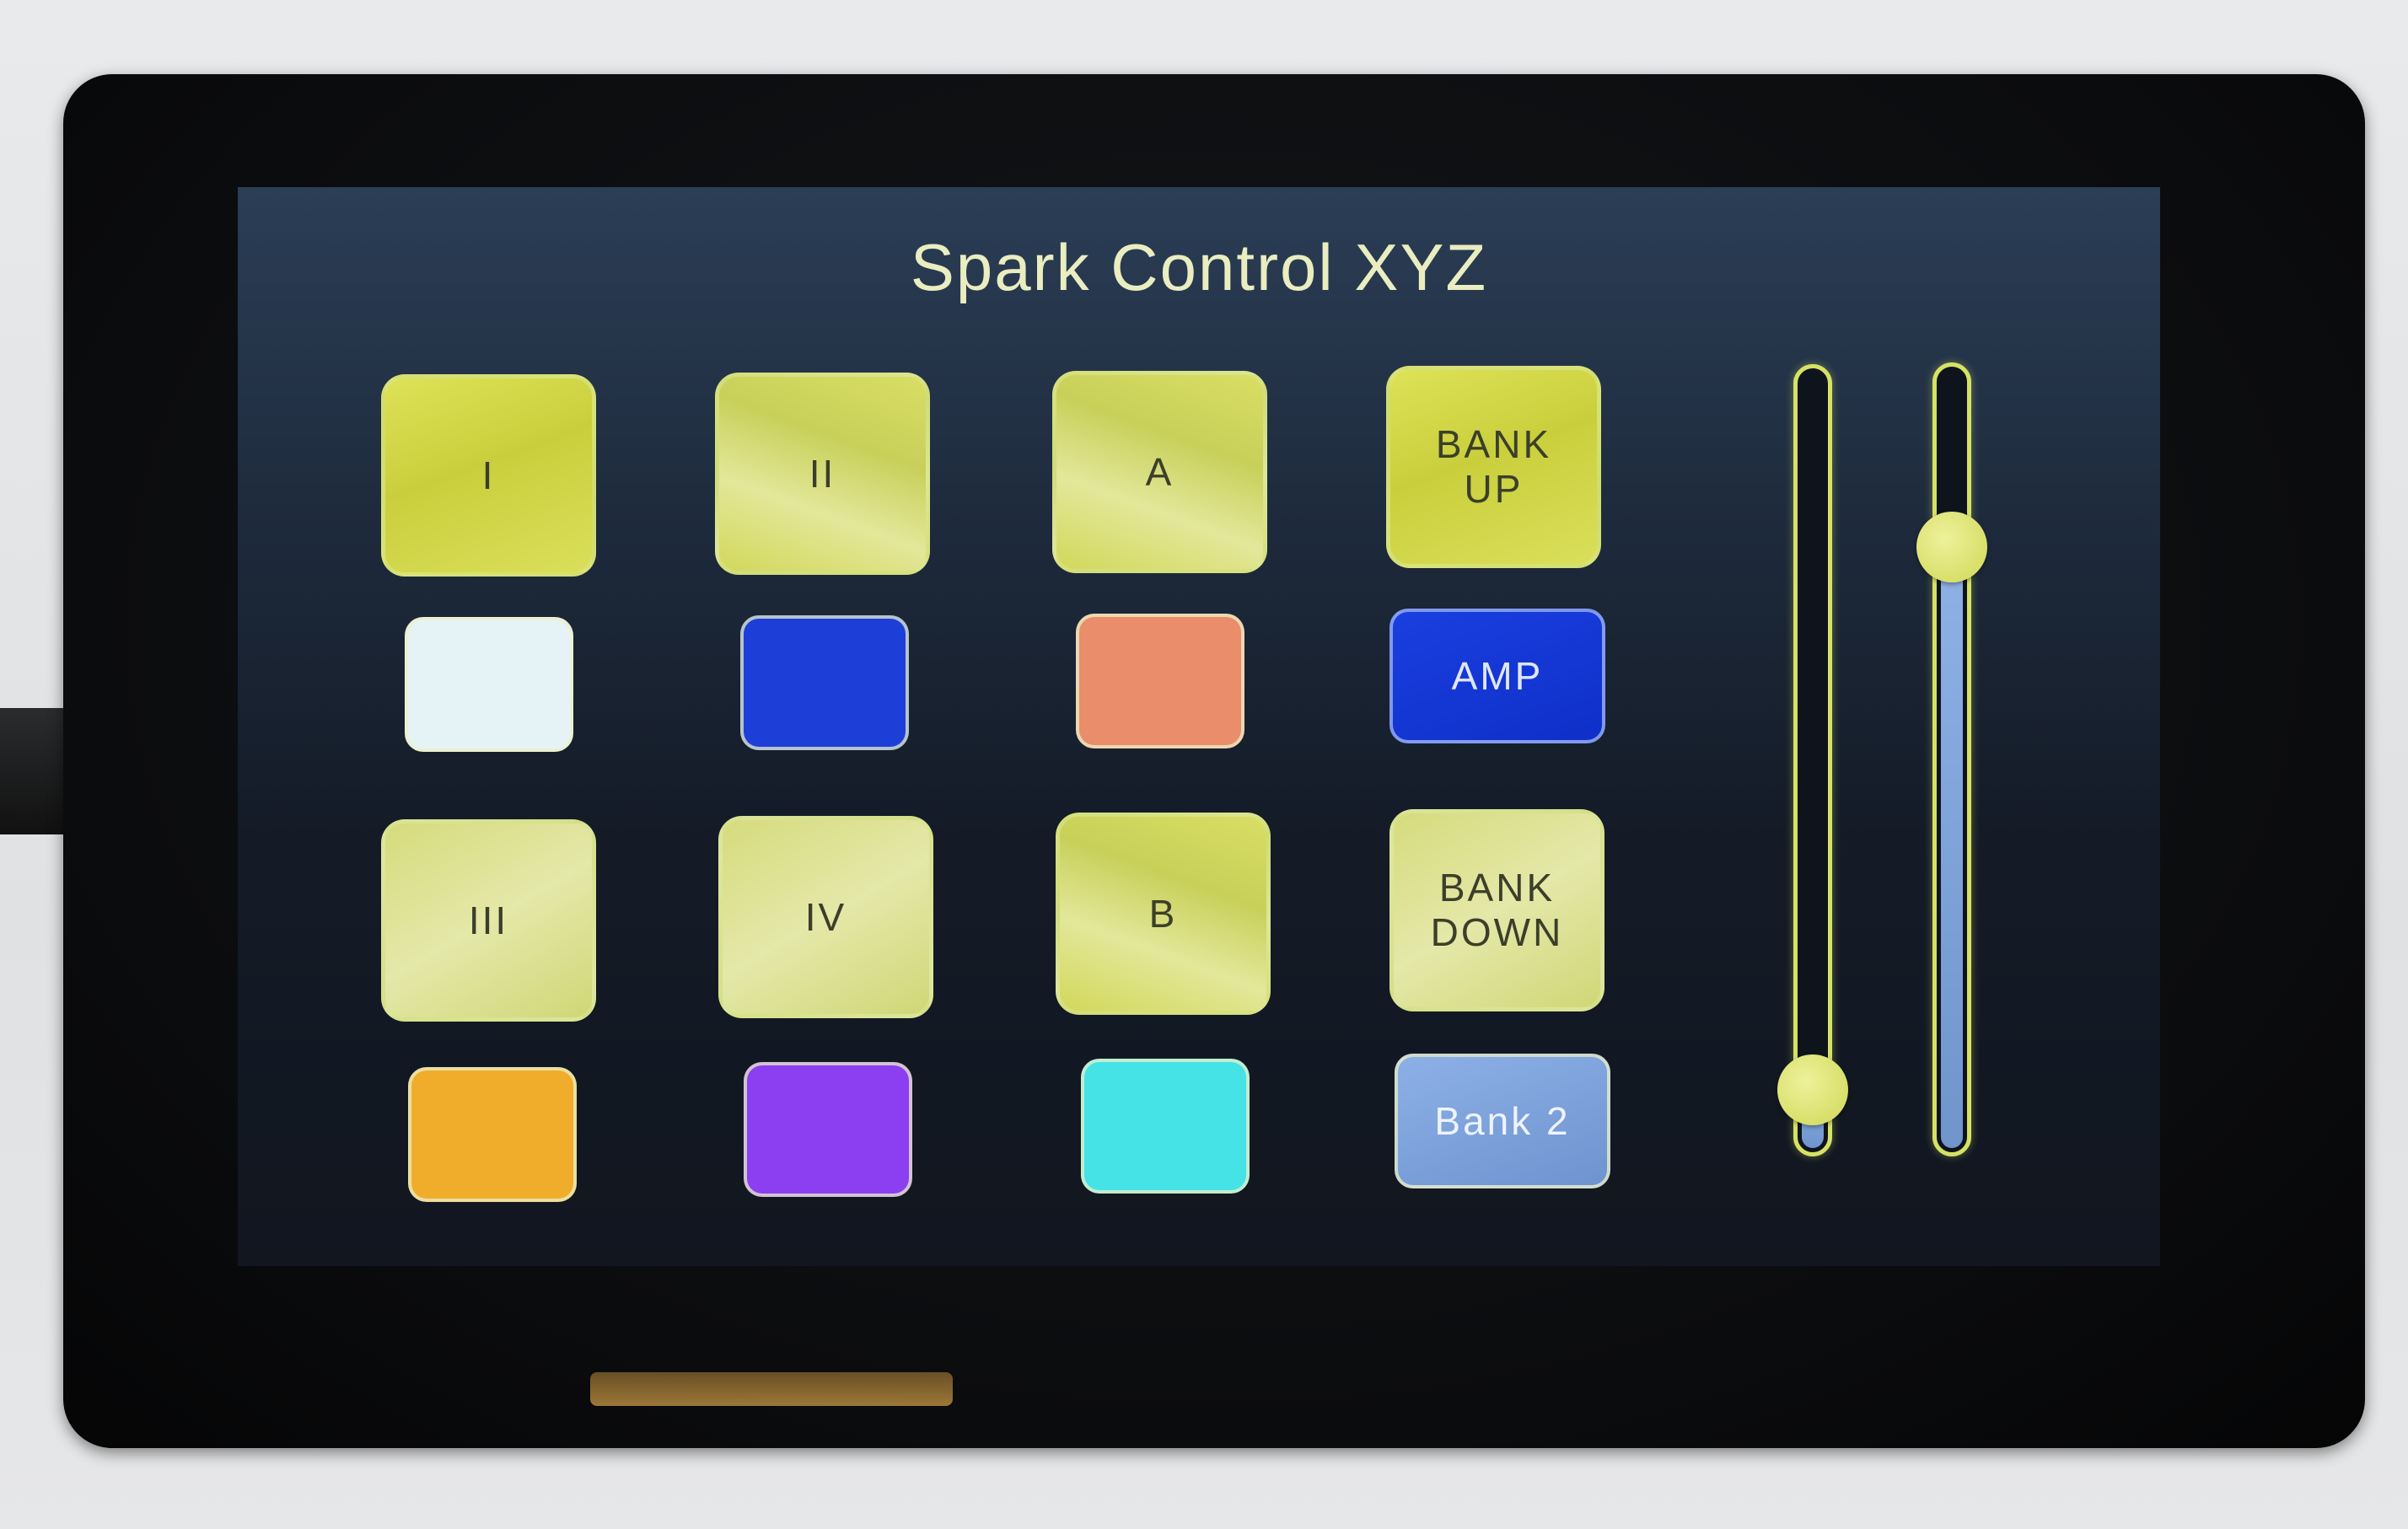 This screenshot has height=1529, width=2408. What do you see at coordinates (1494, 467) in the screenshot?
I see `bank-up-button: BANK UP` at bounding box center [1494, 467].